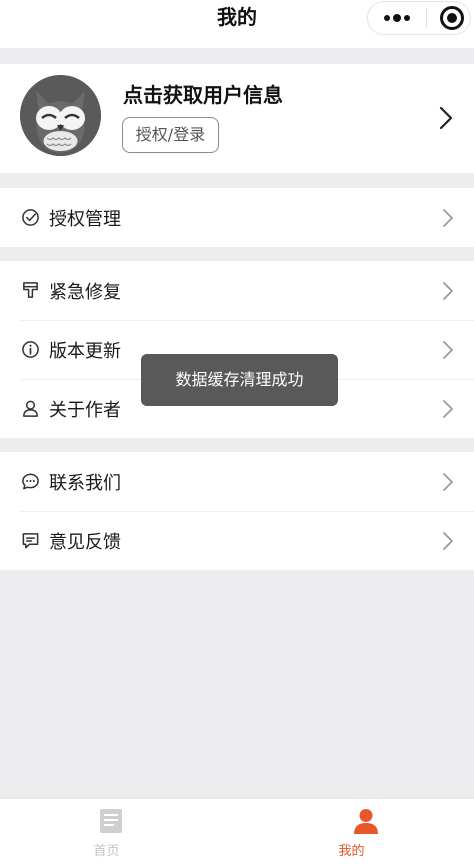 The image size is (474, 865). What do you see at coordinates (426, 18) in the screenshot?
I see `capsule-divider` at bounding box center [426, 18].